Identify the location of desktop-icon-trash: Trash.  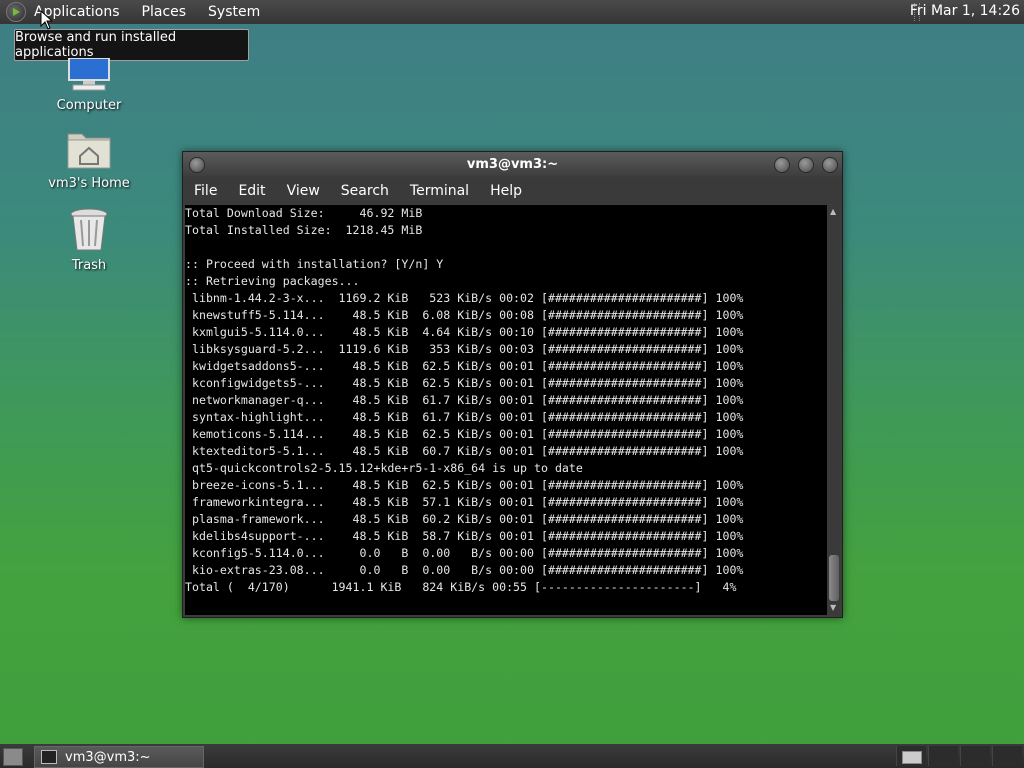
(89, 240).